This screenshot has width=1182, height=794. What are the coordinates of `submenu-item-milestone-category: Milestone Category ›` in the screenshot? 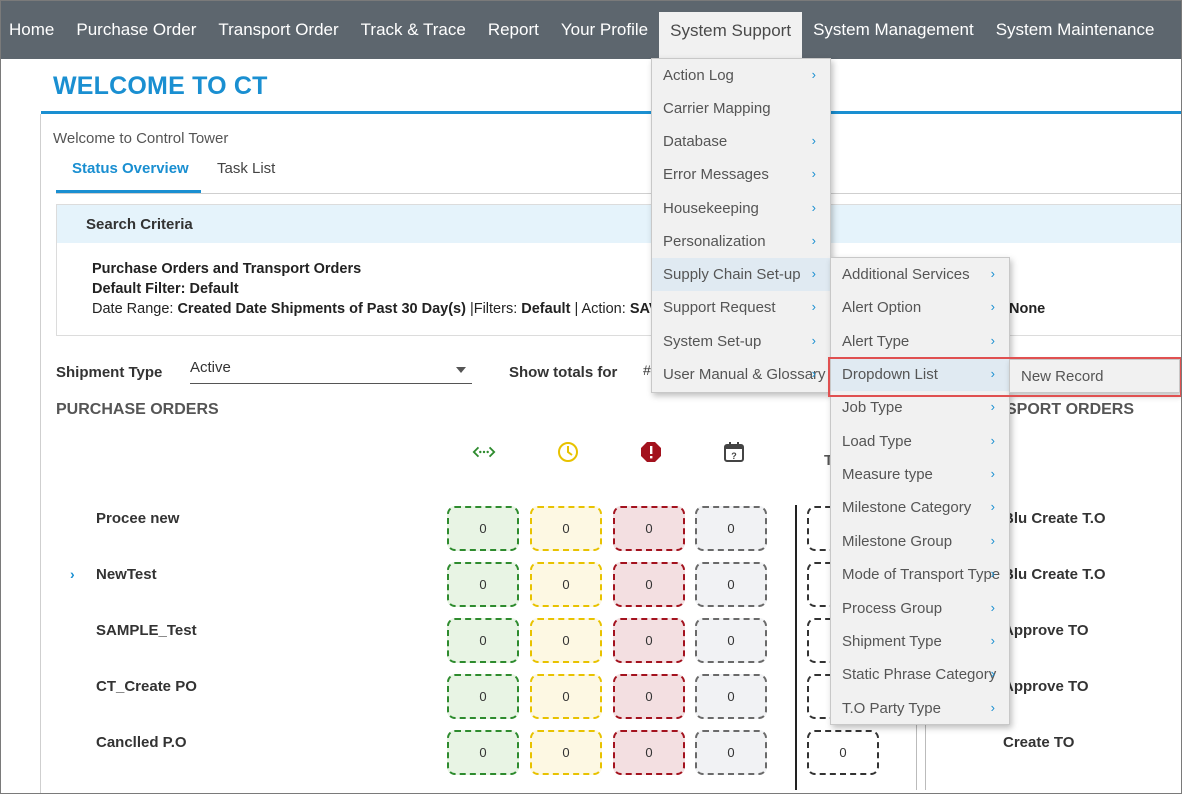 It's located at (920, 507).